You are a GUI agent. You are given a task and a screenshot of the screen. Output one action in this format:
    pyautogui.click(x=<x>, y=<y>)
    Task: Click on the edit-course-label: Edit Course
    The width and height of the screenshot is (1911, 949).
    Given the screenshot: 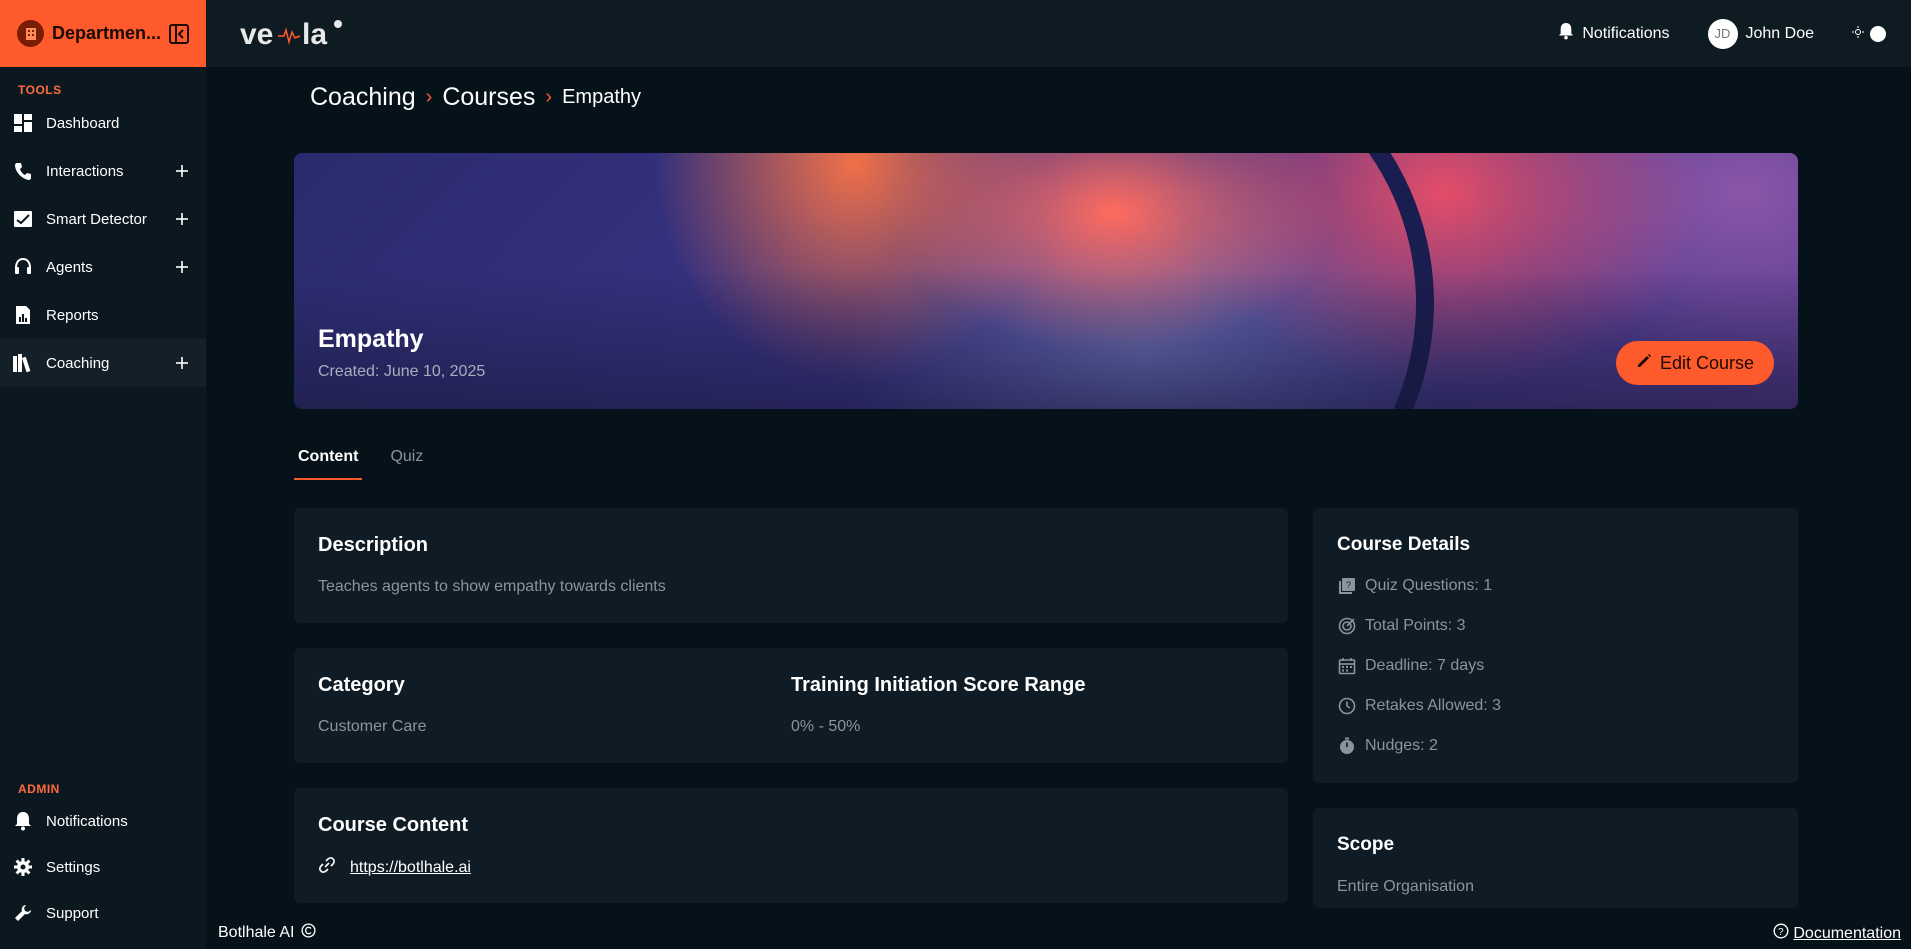 What is the action you would take?
    pyautogui.click(x=1707, y=362)
    